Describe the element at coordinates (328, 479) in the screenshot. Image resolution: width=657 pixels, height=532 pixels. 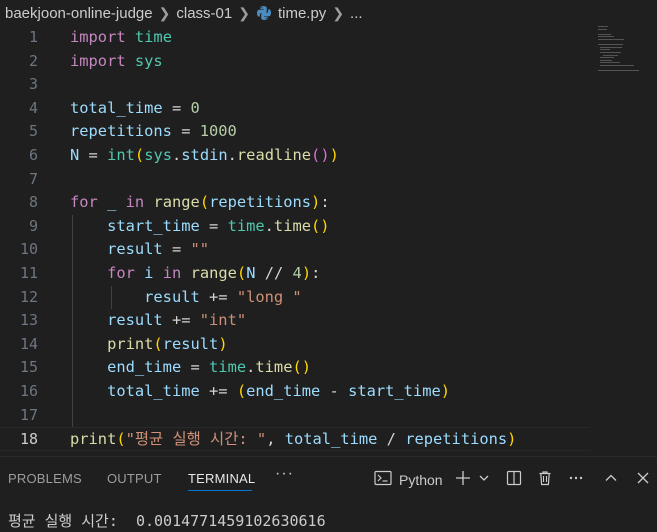
I see `panel-tab-bar: PROBLEMS OUTPUT TERMINAL ··· Python` at that location.